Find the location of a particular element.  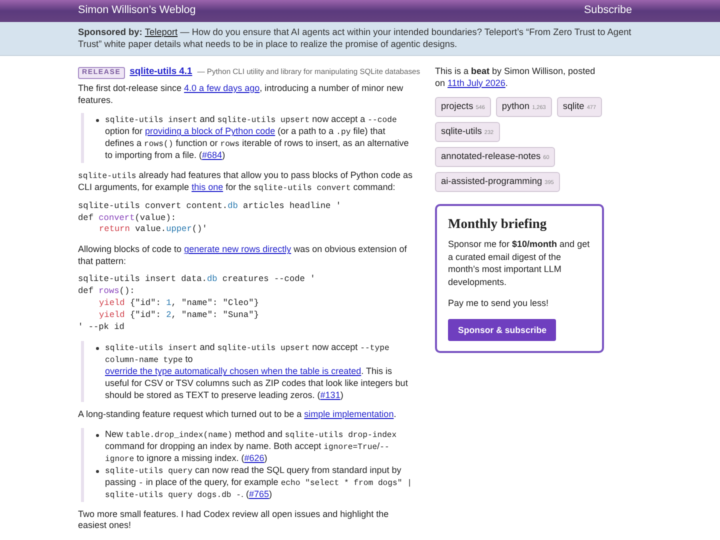

subscribe-link: Subscribe is located at coordinates (608, 11).